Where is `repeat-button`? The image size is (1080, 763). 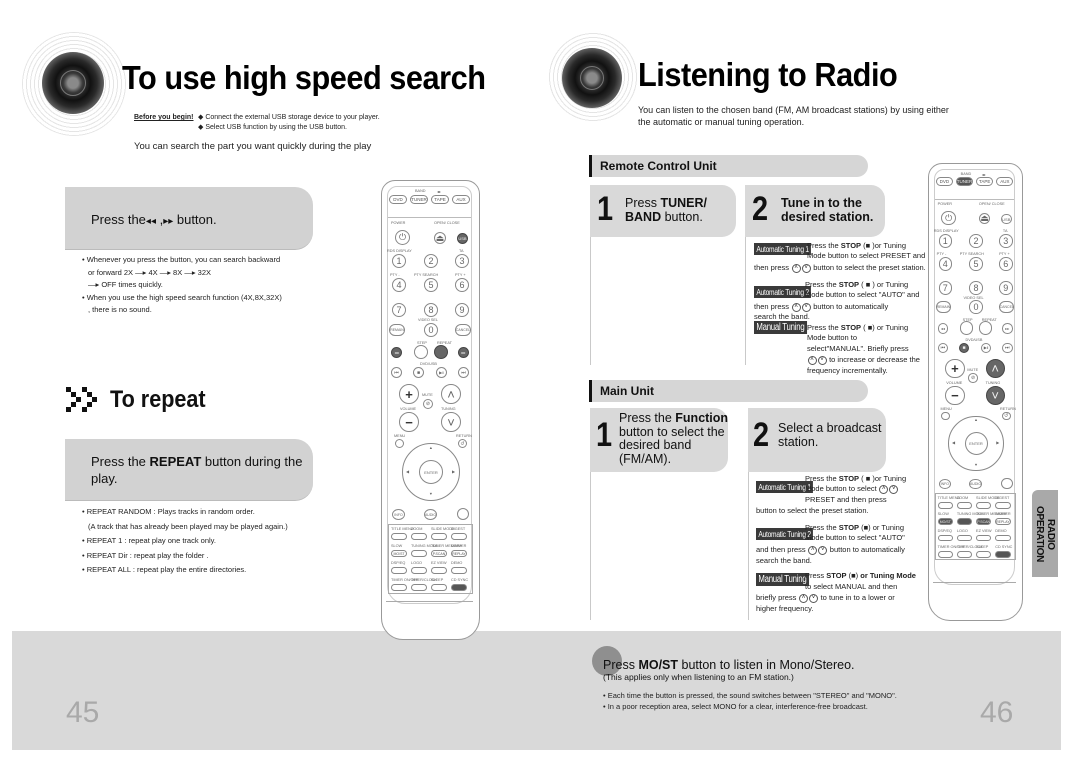 repeat-button is located at coordinates (441, 352).